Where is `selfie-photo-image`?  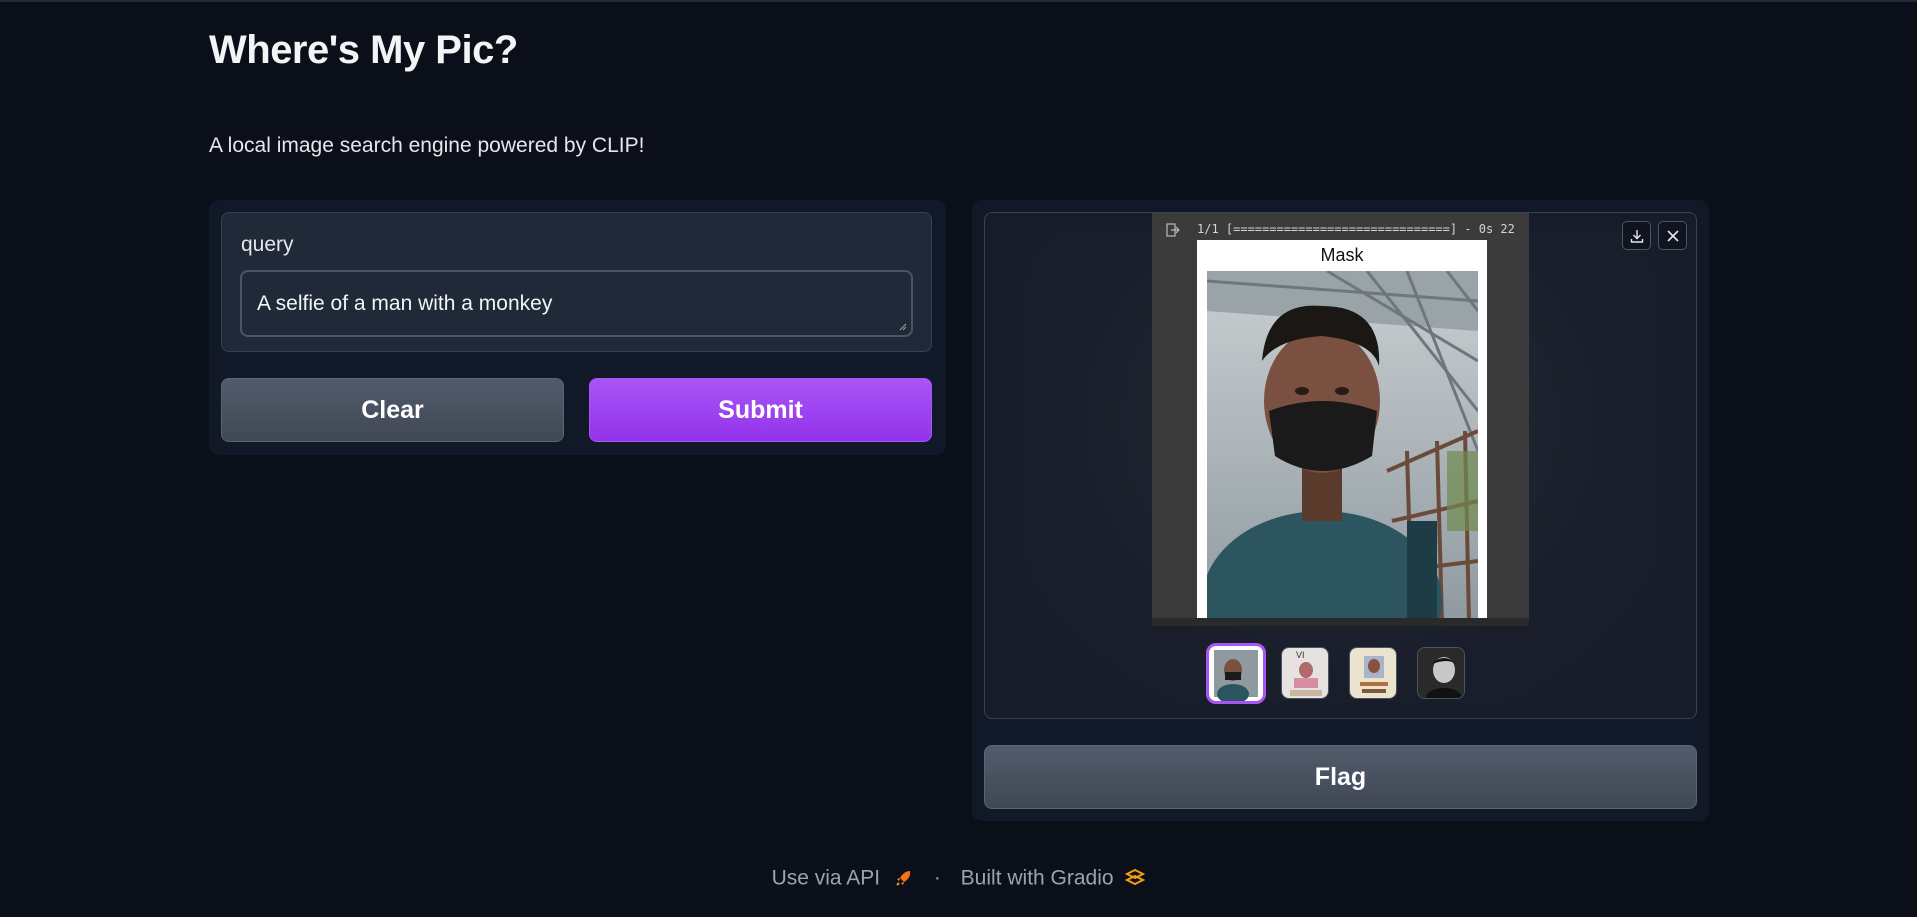
selfie-photo-image is located at coordinates (1342, 446).